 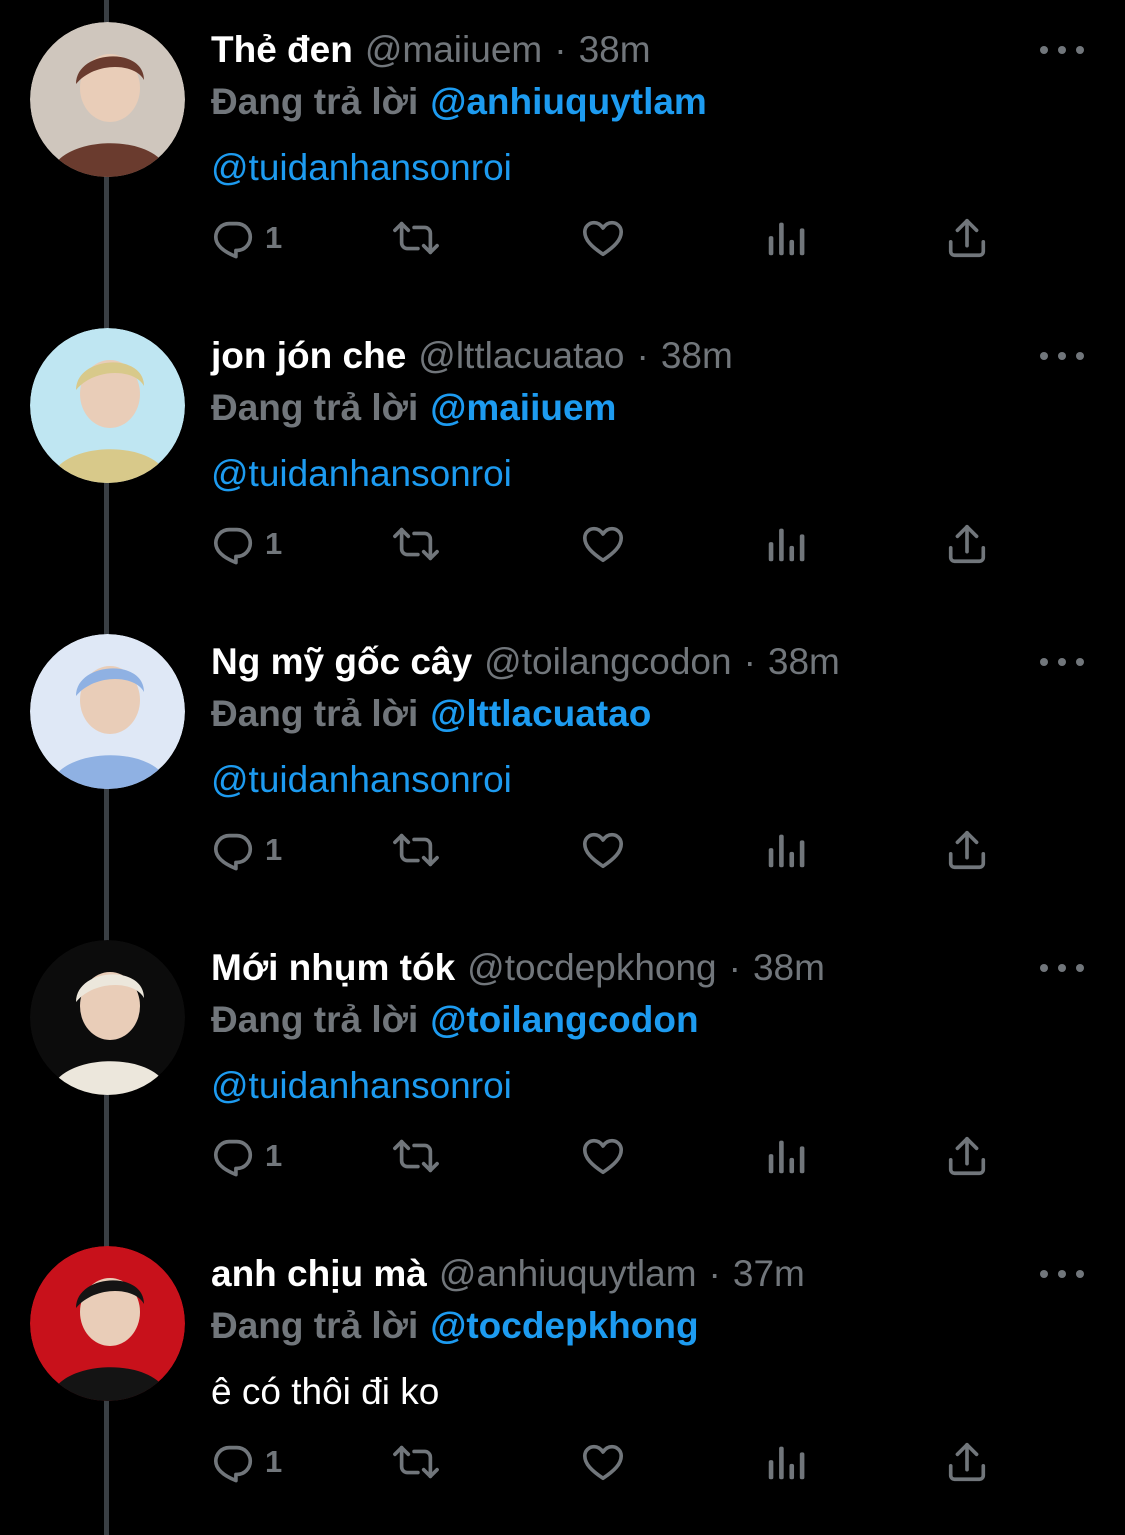 I want to click on tweet-text: ê có thôi đi ko, so click(x=325, y=1391).